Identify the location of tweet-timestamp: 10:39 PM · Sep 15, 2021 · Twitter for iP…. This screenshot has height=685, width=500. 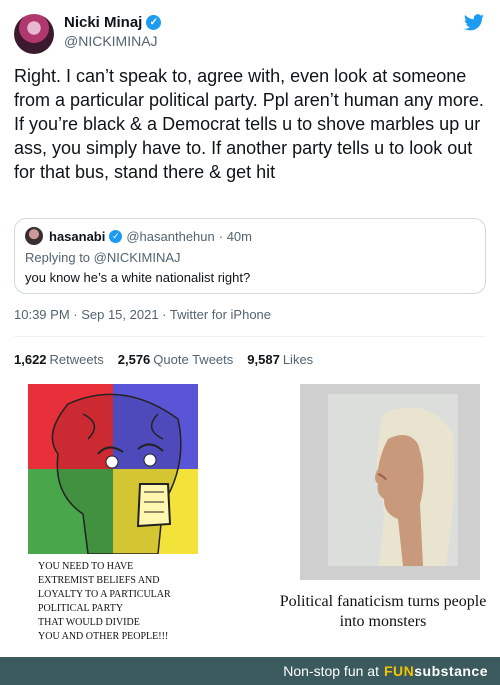
(142, 314).